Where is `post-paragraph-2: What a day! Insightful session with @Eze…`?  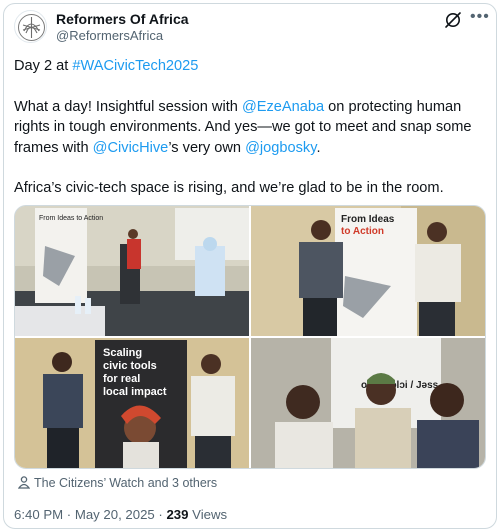 post-paragraph-2: What a day! Insightful session with @Eze… is located at coordinates (249, 128).